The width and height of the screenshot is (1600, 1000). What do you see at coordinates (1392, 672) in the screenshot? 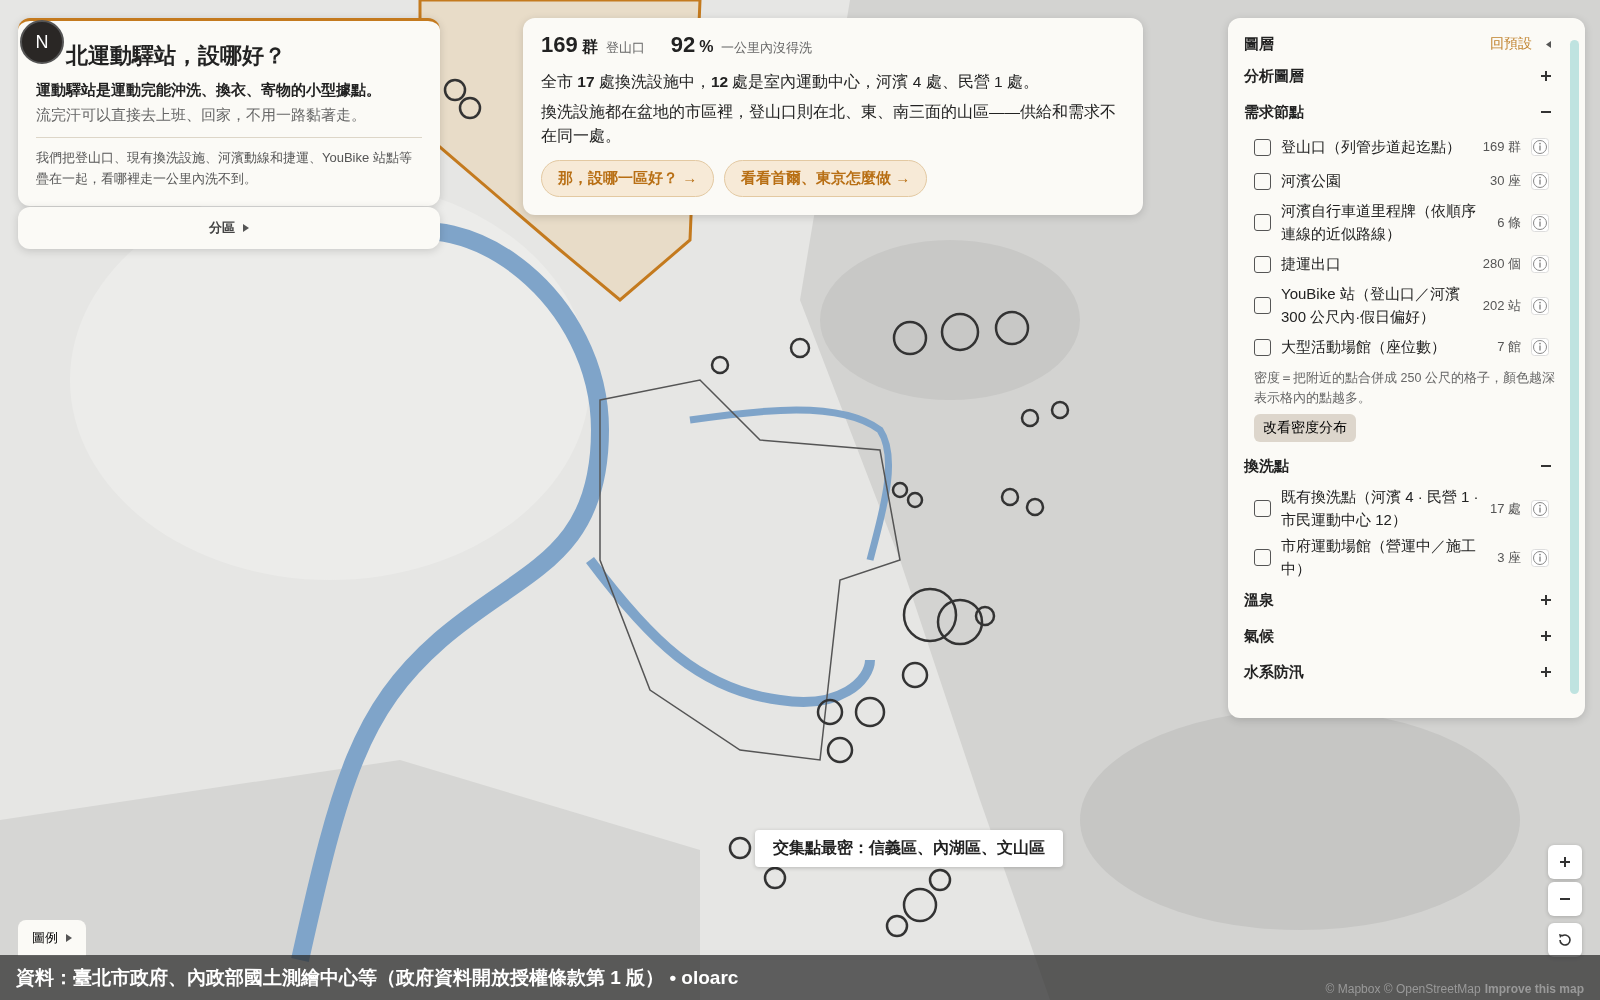
I see `section-title: 水系防汛` at bounding box center [1392, 672].